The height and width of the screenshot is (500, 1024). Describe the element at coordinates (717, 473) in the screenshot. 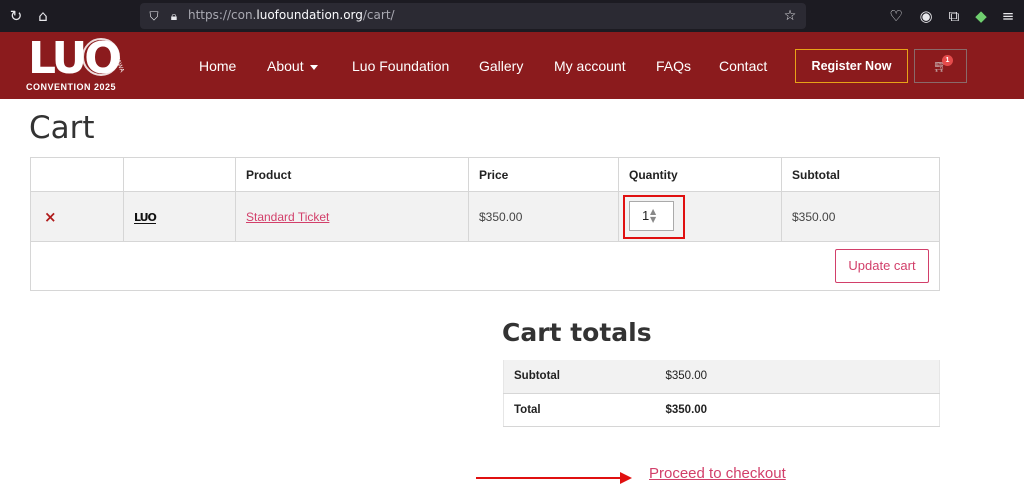

I see `proceed-to-checkout-link: Proceed to checkout` at that location.